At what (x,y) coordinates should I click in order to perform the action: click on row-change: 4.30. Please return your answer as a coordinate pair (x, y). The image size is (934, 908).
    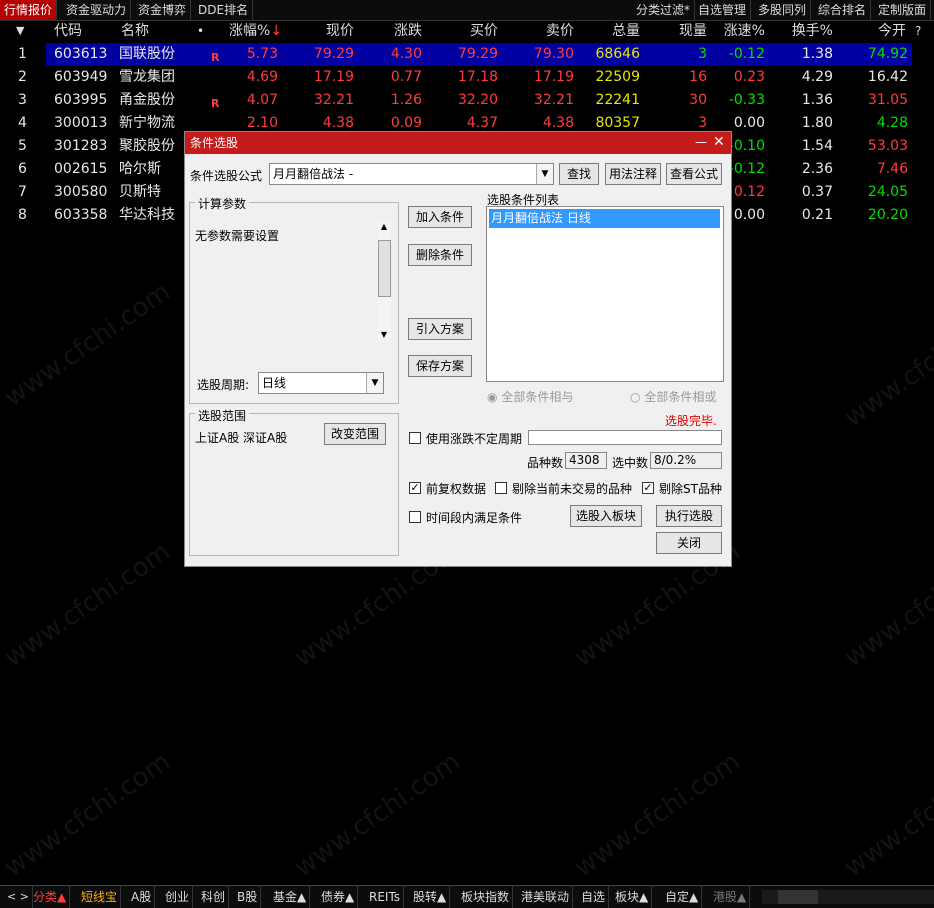
    Looking at the image, I should click on (406, 54).